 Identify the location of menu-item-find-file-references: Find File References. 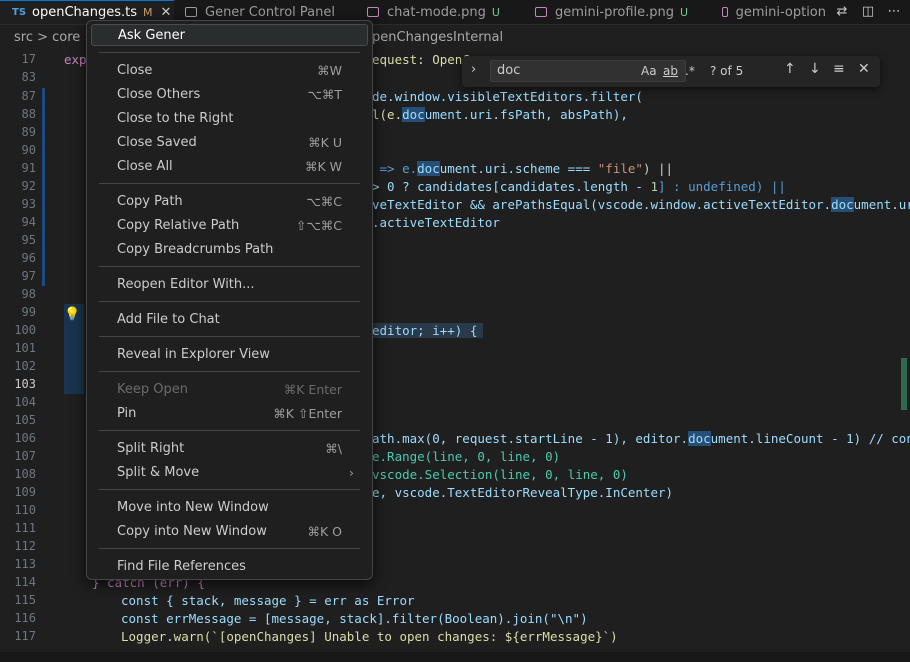
(229, 566).